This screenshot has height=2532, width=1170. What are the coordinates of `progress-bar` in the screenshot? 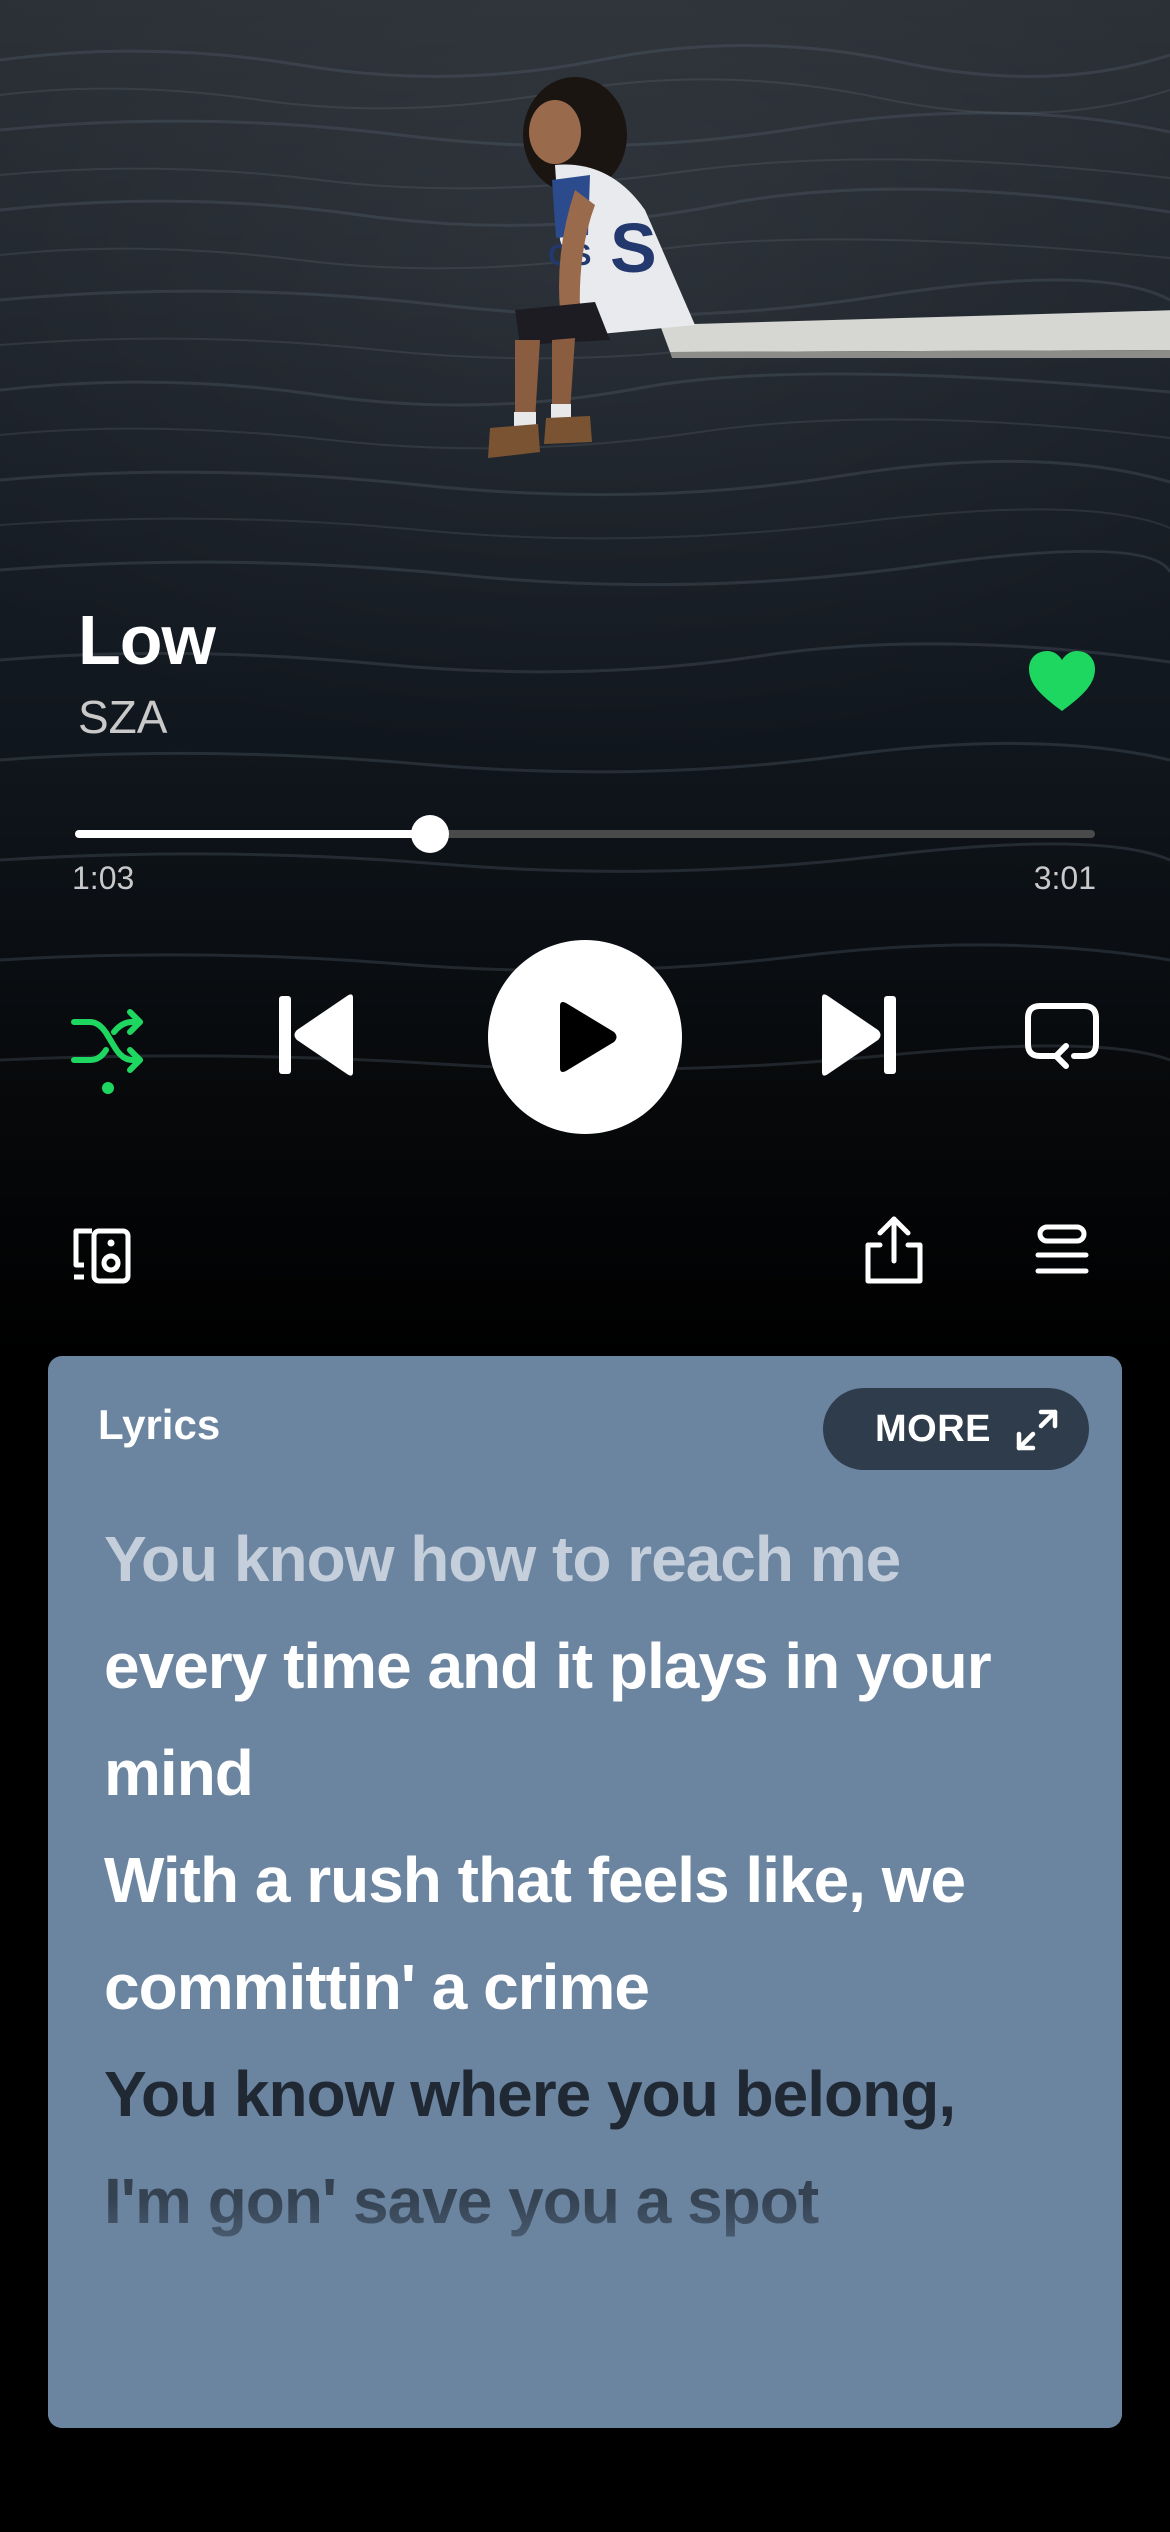 It's located at (585, 834).